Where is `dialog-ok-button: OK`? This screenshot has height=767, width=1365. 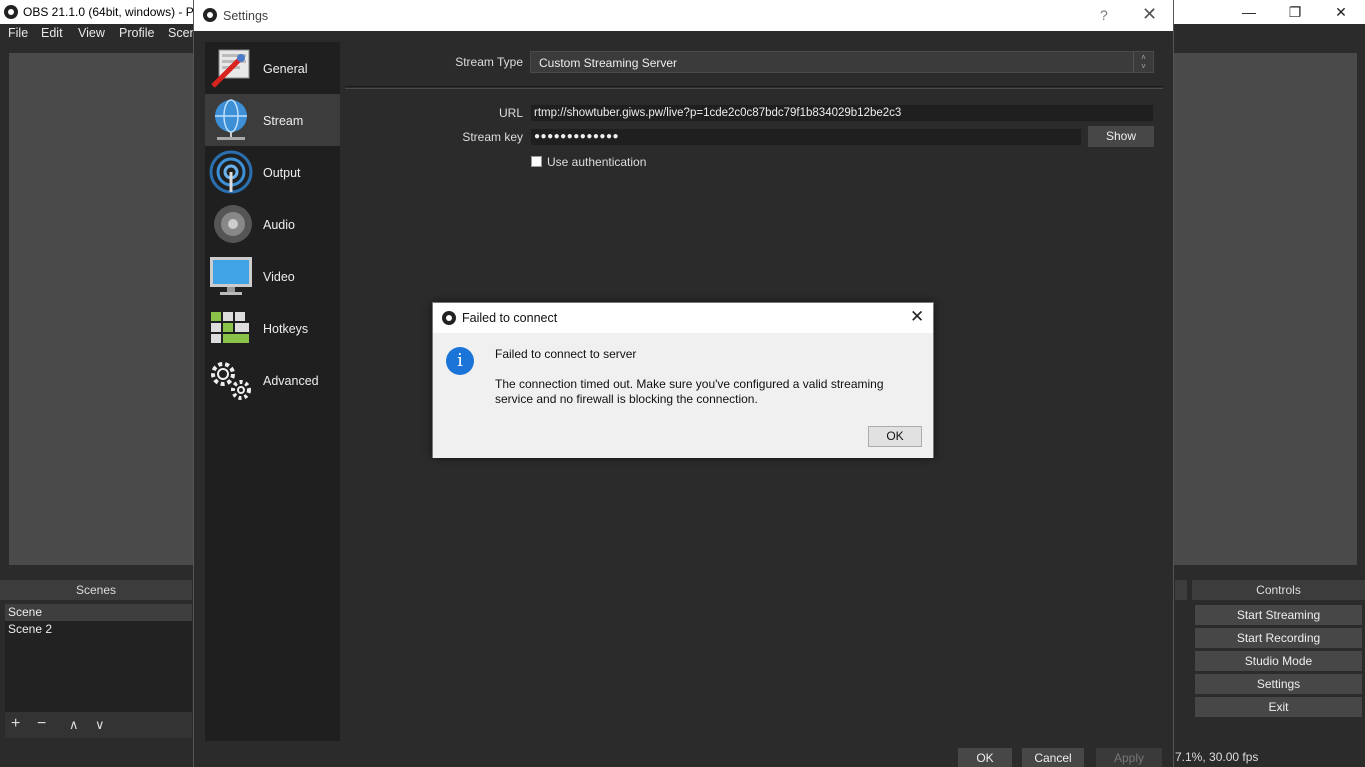
dialog-ok-button: OK is located at coordinates (895, 436).